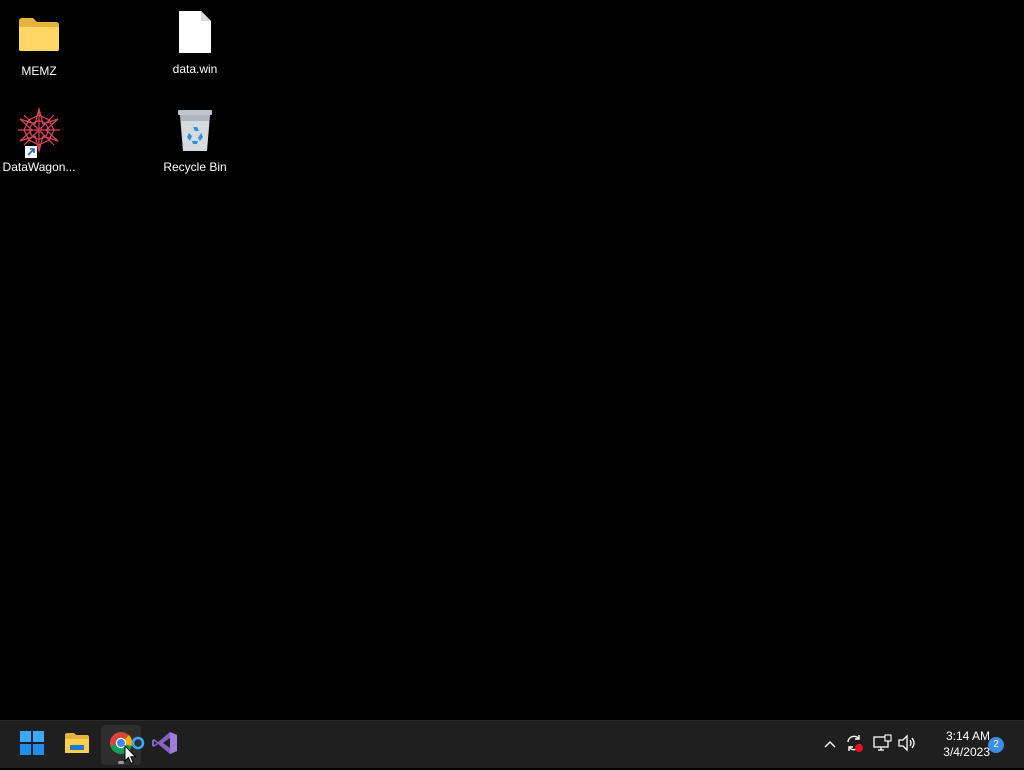  I want to click on visual-studio-icon, so click(165, 745).